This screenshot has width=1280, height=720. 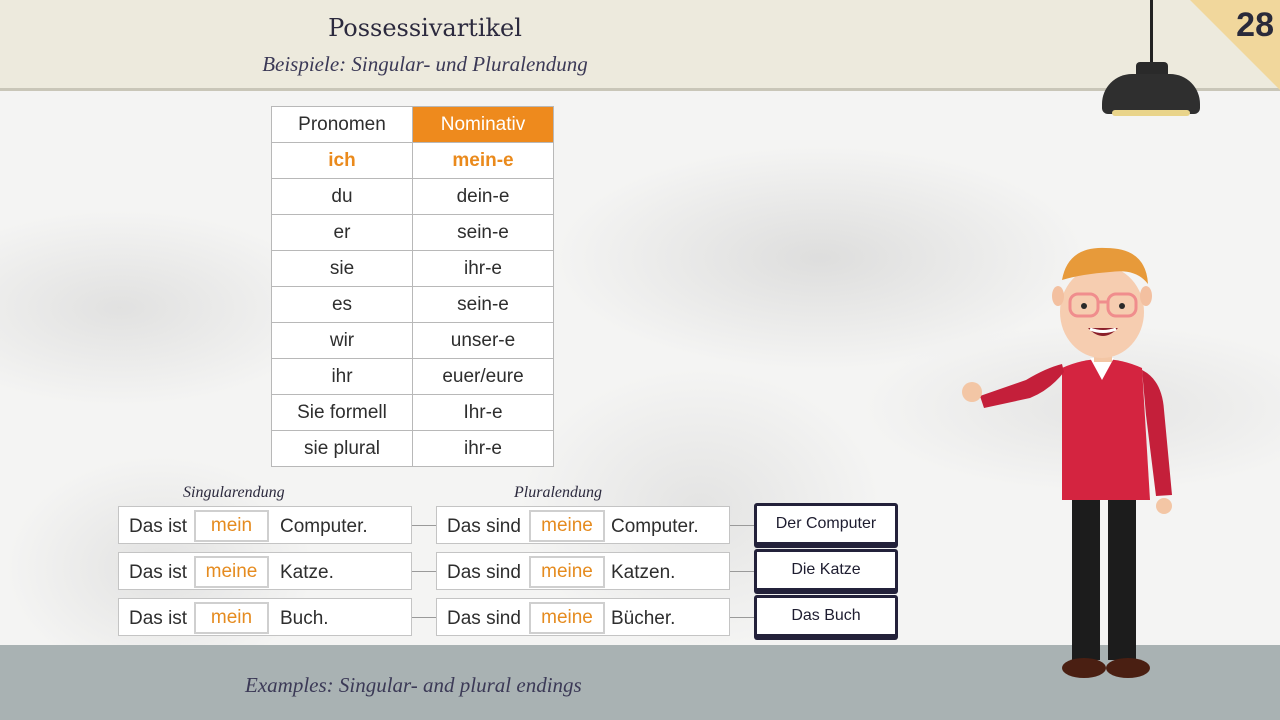 What do you see at coordinates (1058, 296) in the screenshot?
I see `left-ear` at bounding box center [1058, 296].